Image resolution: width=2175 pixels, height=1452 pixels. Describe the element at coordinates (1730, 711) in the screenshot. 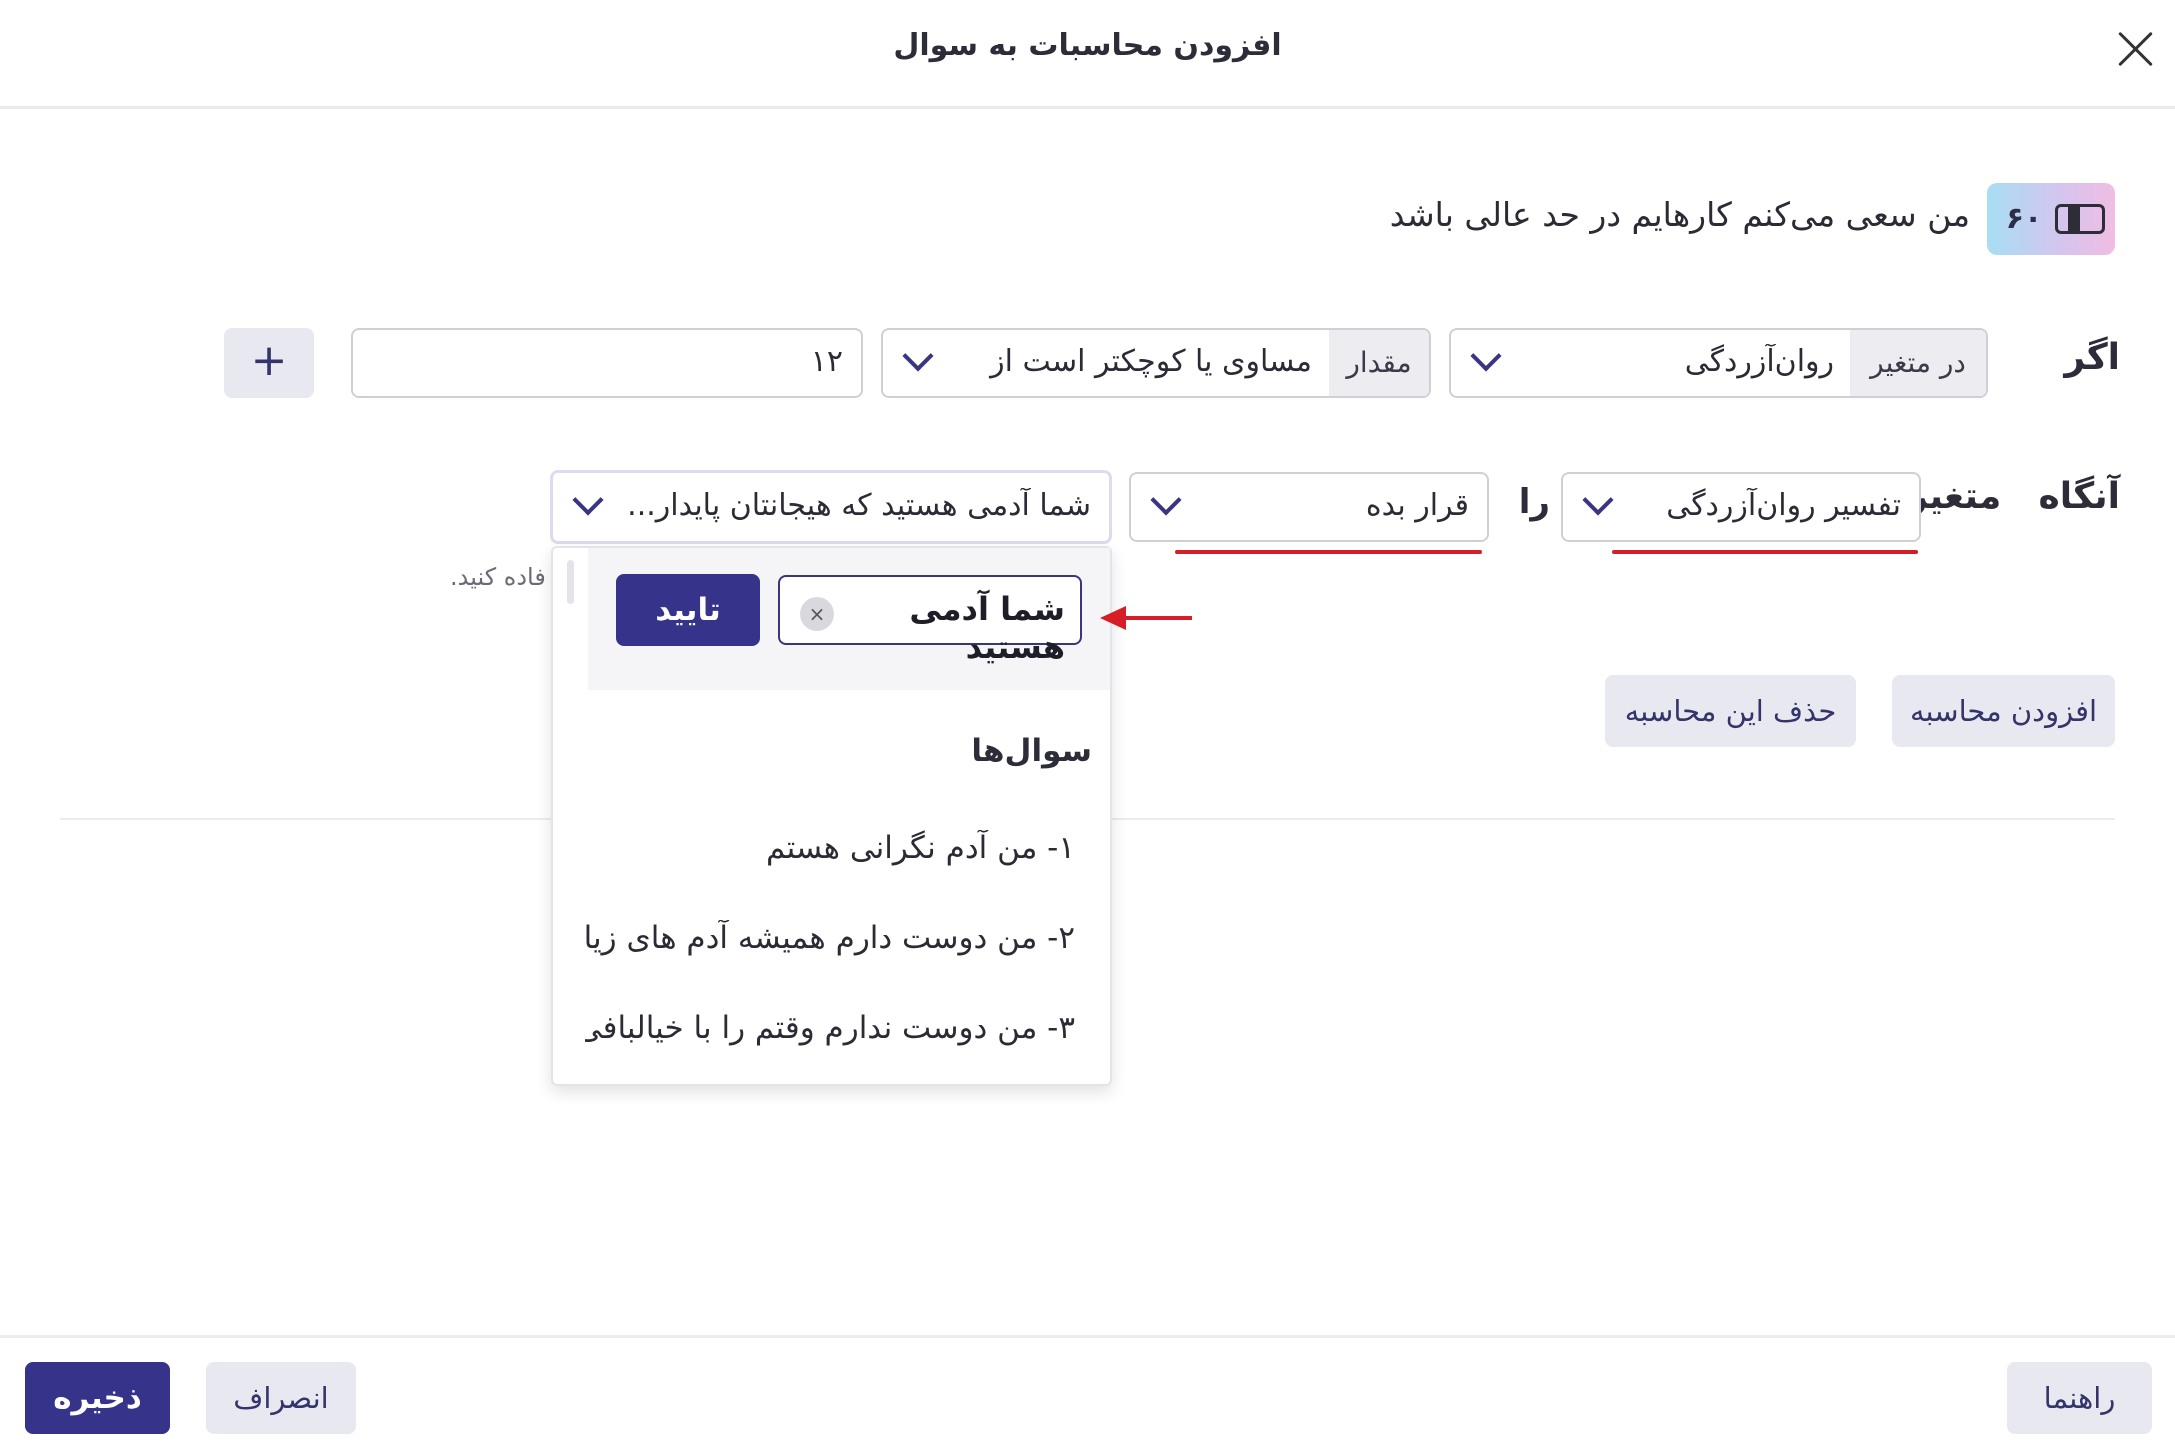

I see `delete-calculation-button: حذف این محاسبه` at that location.